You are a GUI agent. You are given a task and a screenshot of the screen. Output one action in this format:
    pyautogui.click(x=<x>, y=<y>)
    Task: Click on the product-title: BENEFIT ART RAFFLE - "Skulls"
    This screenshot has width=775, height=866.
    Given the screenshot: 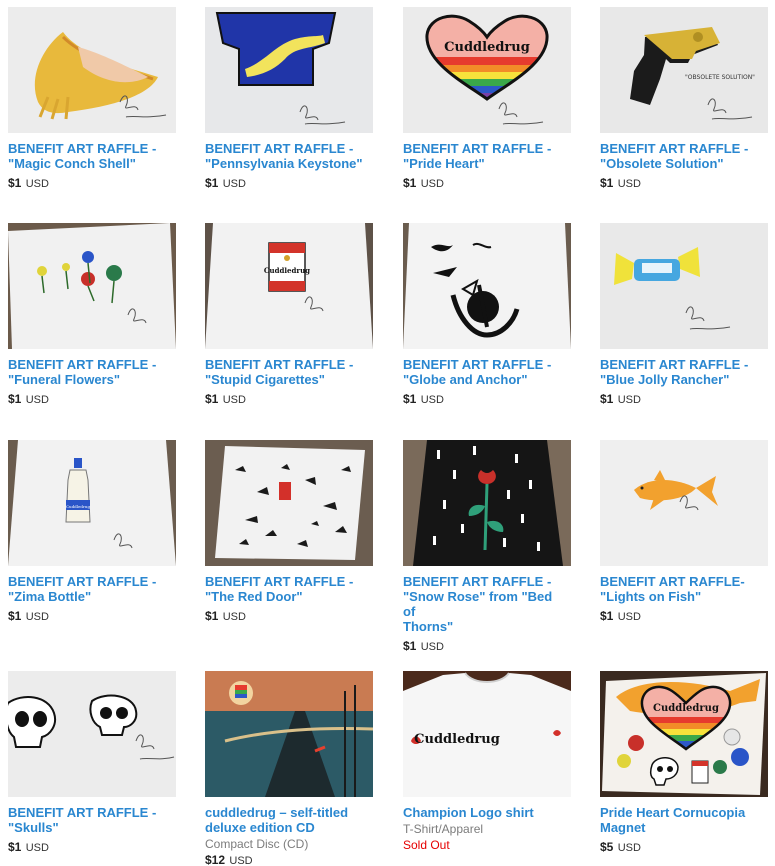 What is the action you would take?
    pyautogui.click(x=90, y=820)
    